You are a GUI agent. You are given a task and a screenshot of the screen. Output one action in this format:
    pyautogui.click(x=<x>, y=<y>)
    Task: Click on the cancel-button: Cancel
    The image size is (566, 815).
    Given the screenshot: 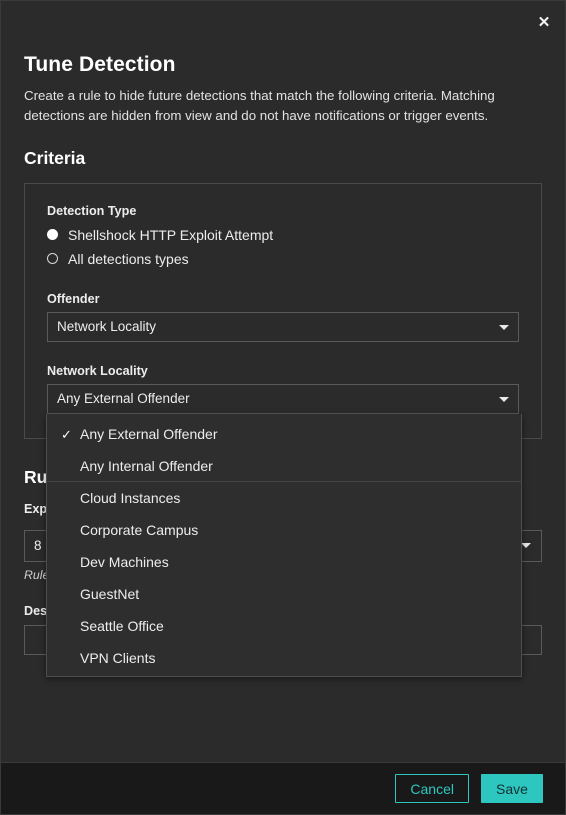 What is the action you would take?
    pyautogui.click(x=432, y=788)
    